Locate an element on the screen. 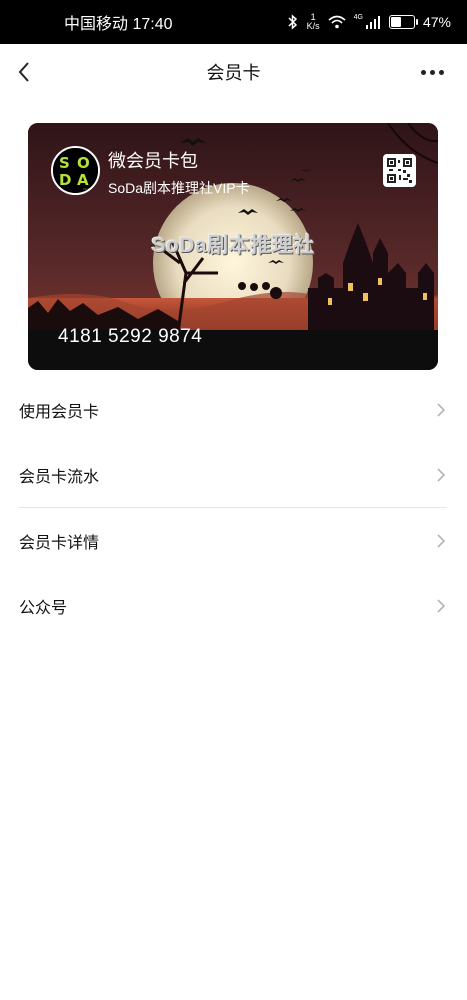 The image size is (467, 1000). carrier-time: 中国移动 17:40 is located at coordinates (118, 24).